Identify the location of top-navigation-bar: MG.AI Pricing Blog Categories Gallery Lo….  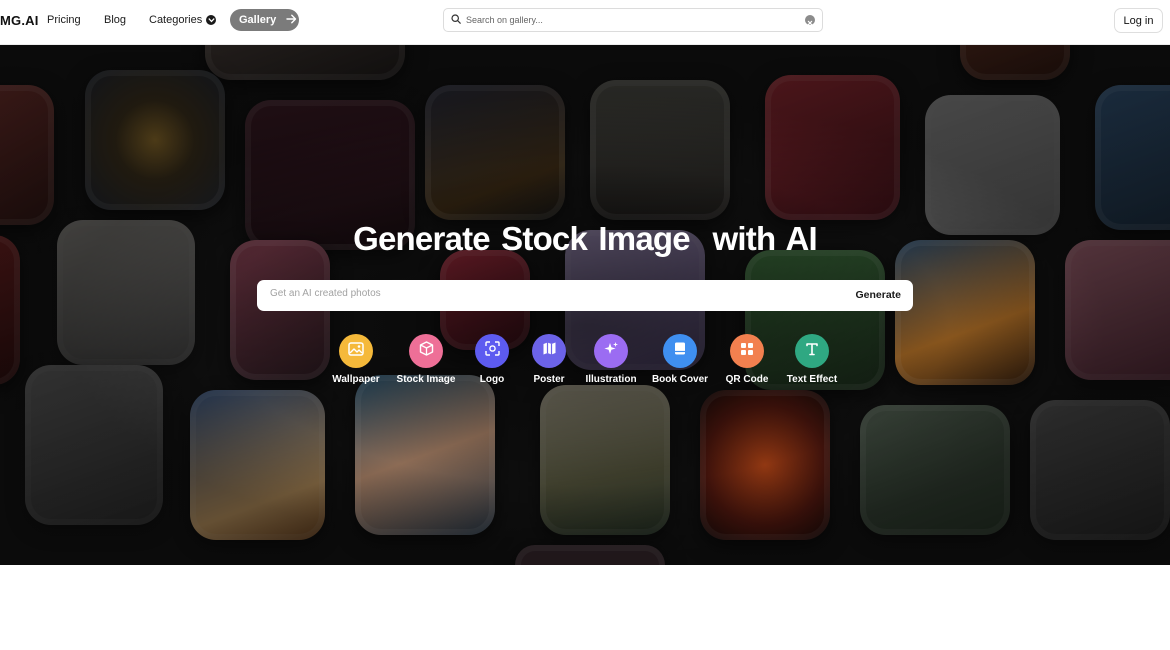
(585, 22).